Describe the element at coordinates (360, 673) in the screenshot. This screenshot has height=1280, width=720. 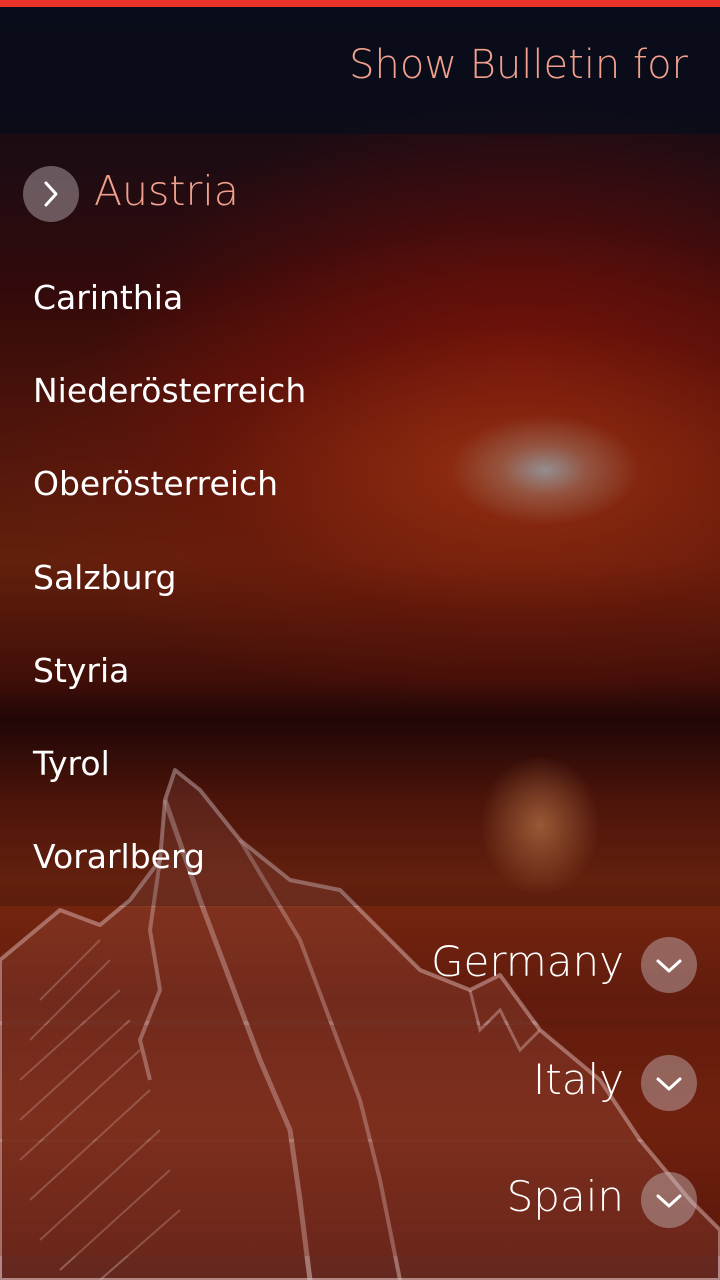
I see `region-item-styria: Styria` at that location.